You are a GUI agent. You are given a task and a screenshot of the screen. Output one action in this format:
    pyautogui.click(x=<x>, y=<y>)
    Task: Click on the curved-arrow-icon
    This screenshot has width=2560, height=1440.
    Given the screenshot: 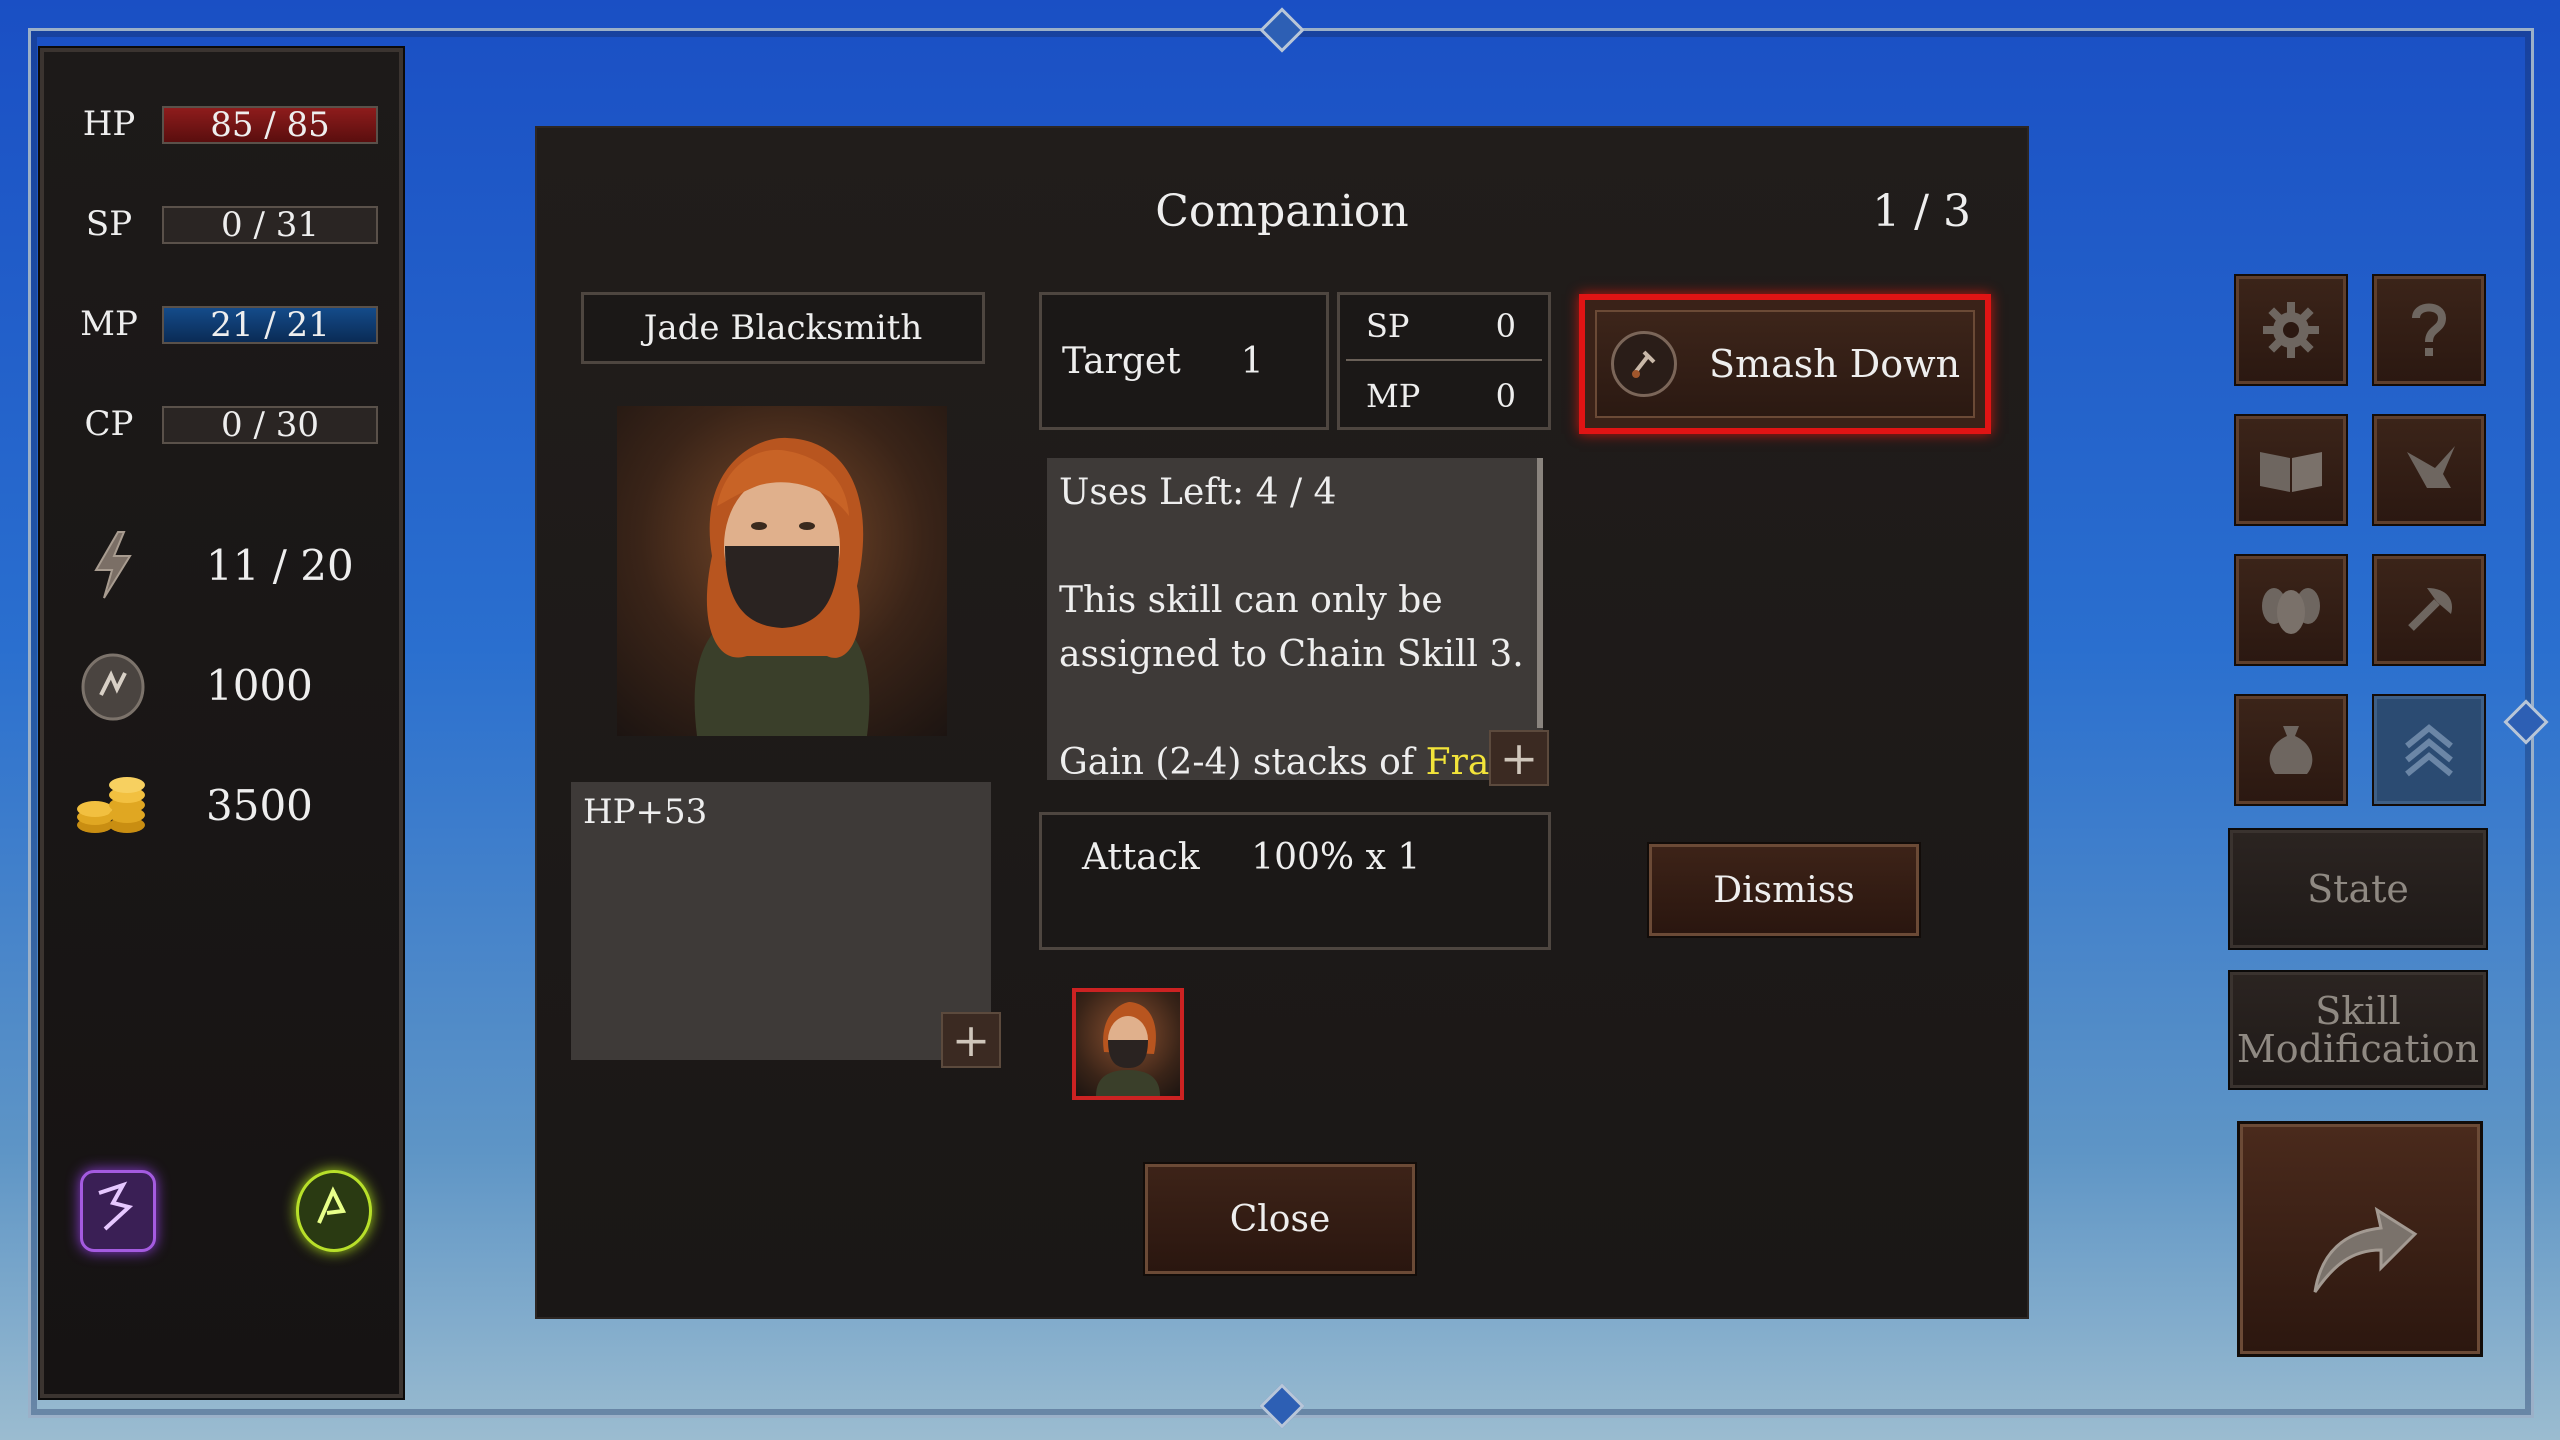 What is the action you would take?
    pyautogui.click(x=2365, y=1249)
    